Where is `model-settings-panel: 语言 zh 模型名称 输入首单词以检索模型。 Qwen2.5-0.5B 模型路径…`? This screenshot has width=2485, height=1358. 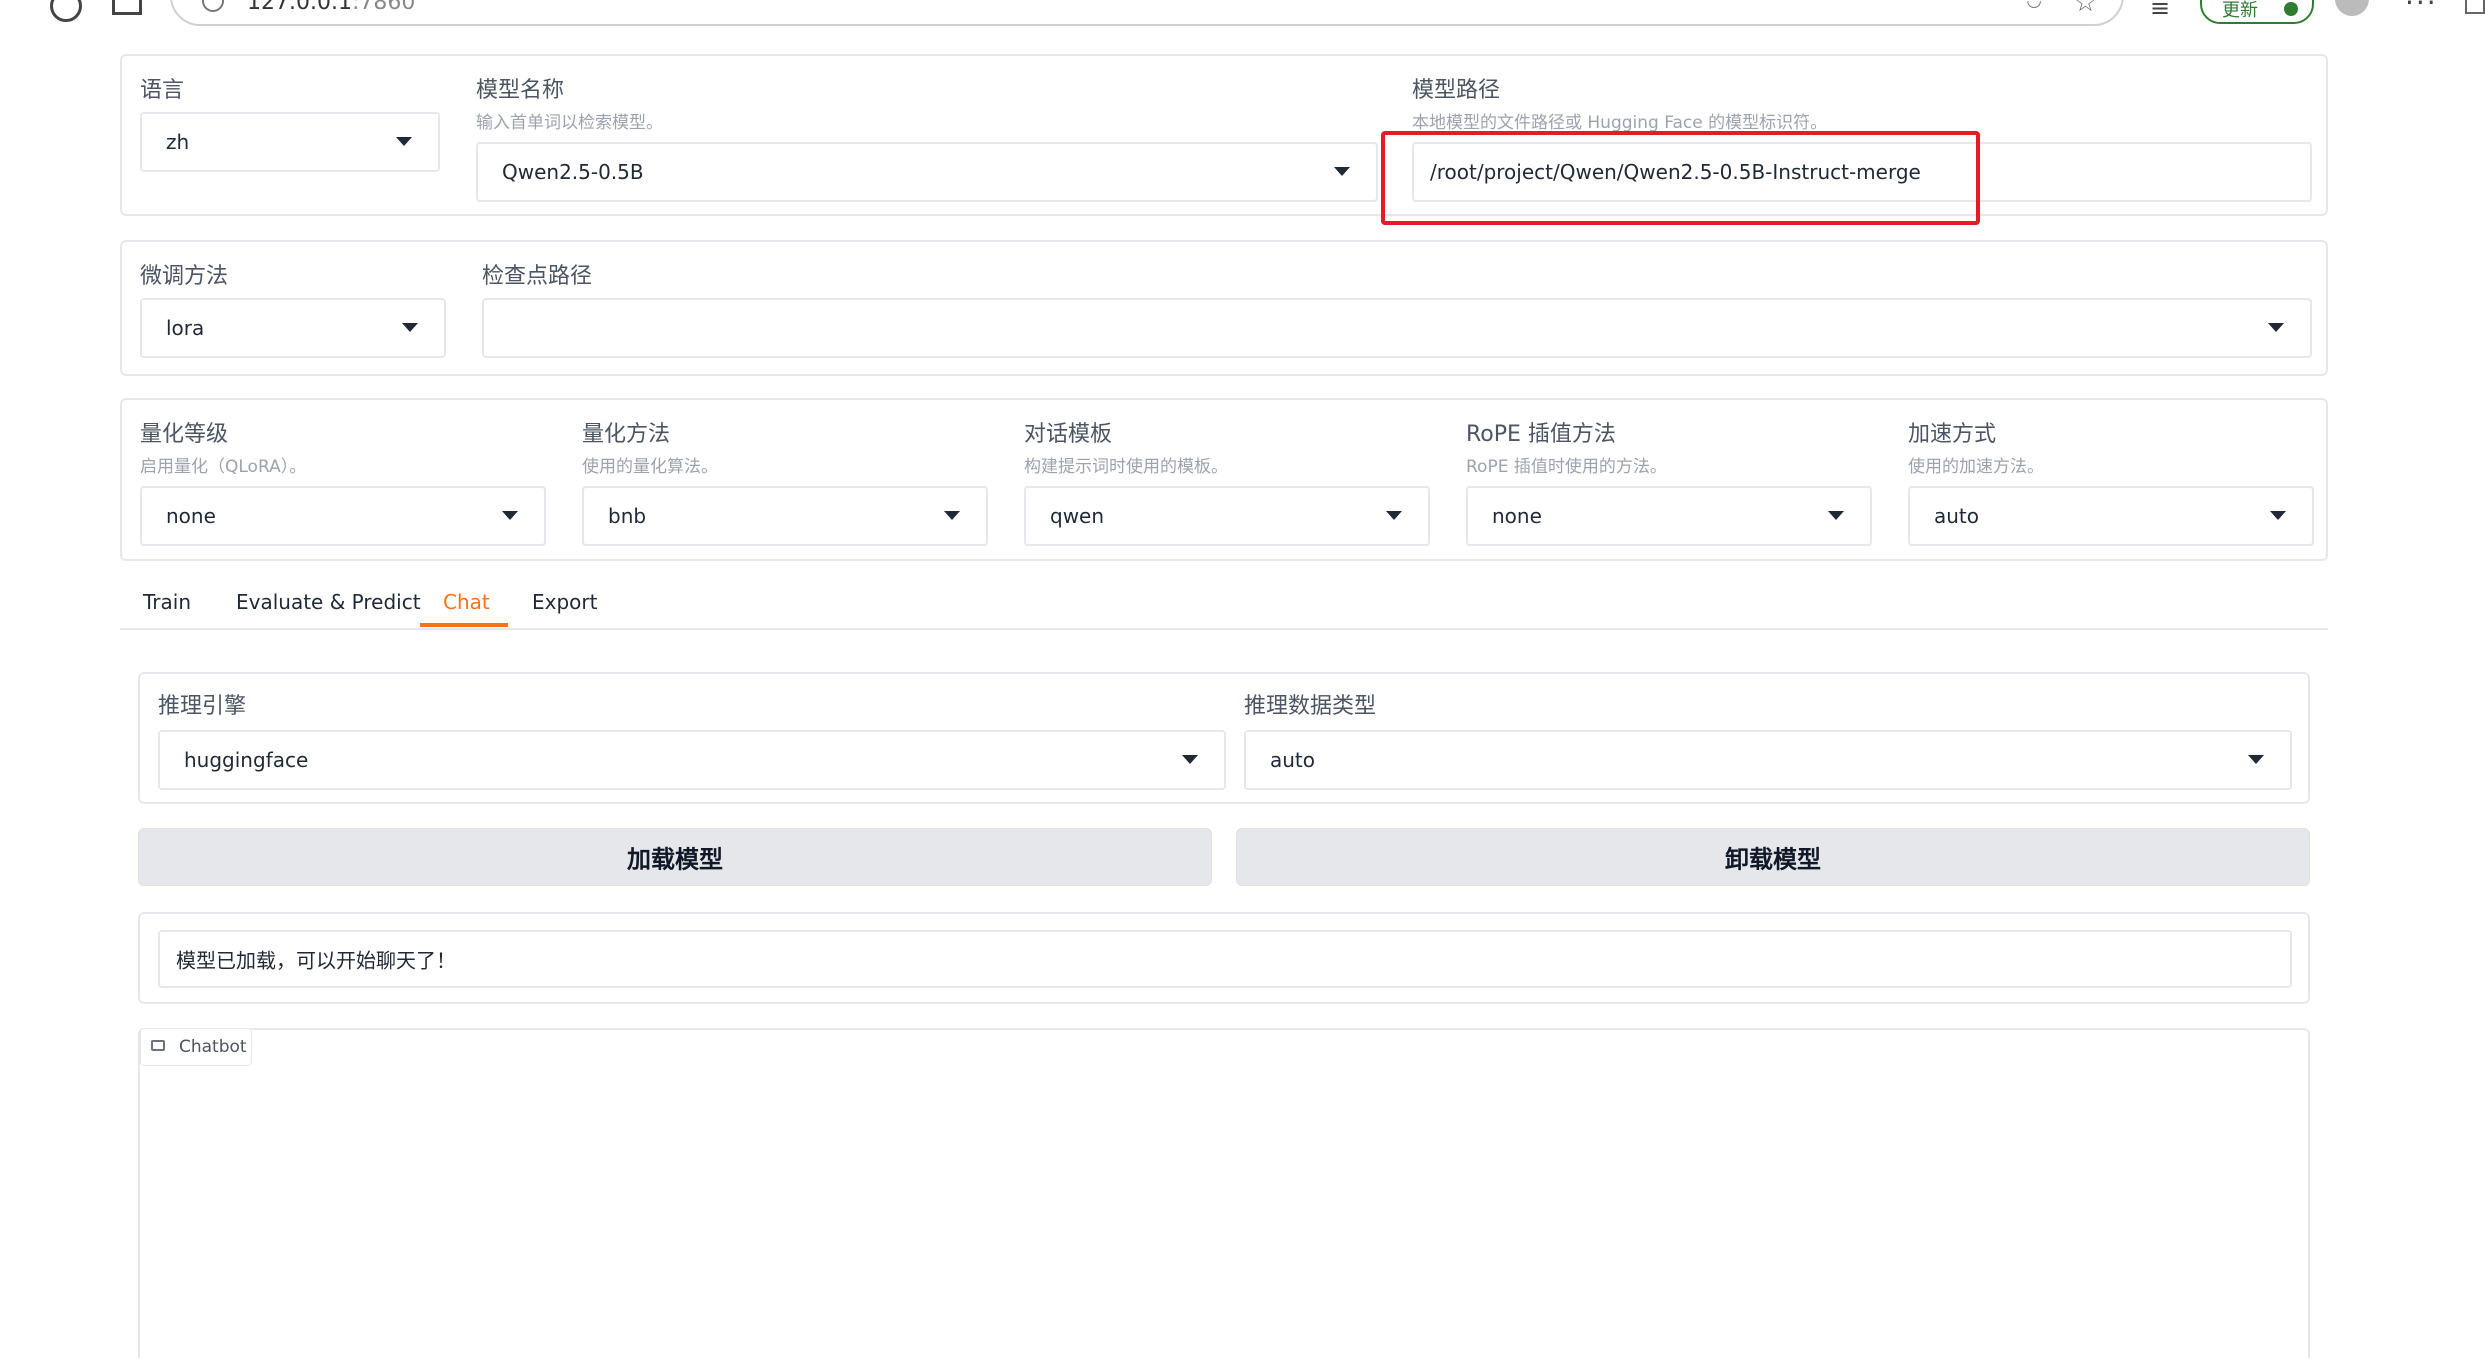 model-settings-panel: 语言 zh 模型名称 输入首单词以检索模型。 Qwen2.5-0.5B 模型路径… is located at coordinates (1224, 135).